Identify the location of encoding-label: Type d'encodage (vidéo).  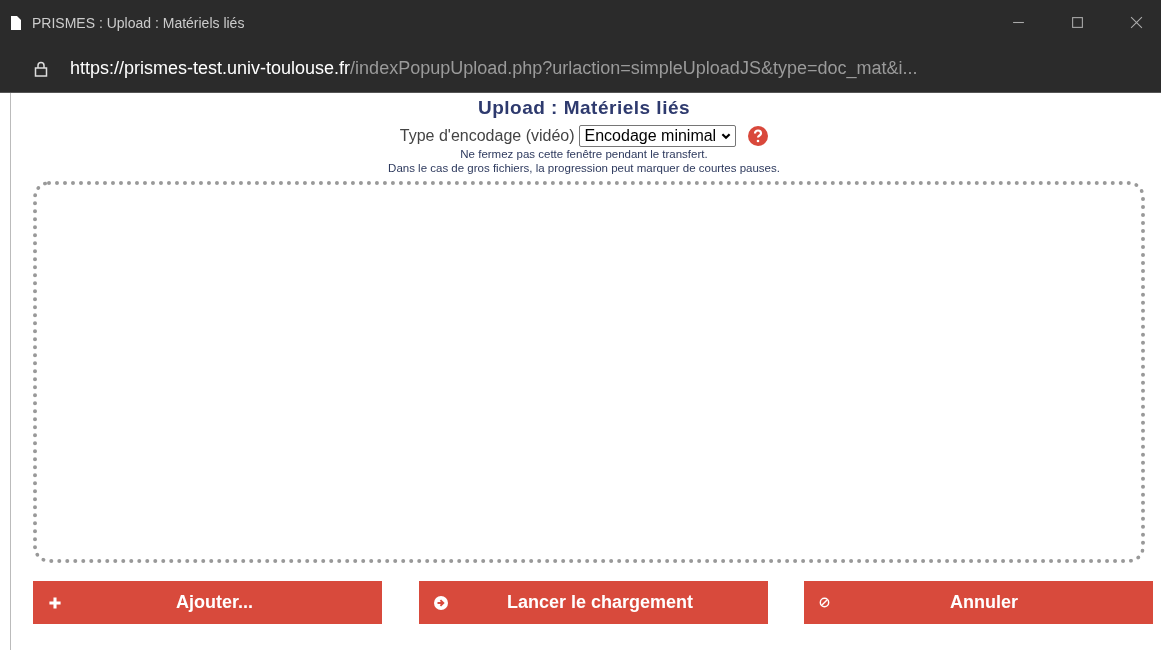
(487, 136).